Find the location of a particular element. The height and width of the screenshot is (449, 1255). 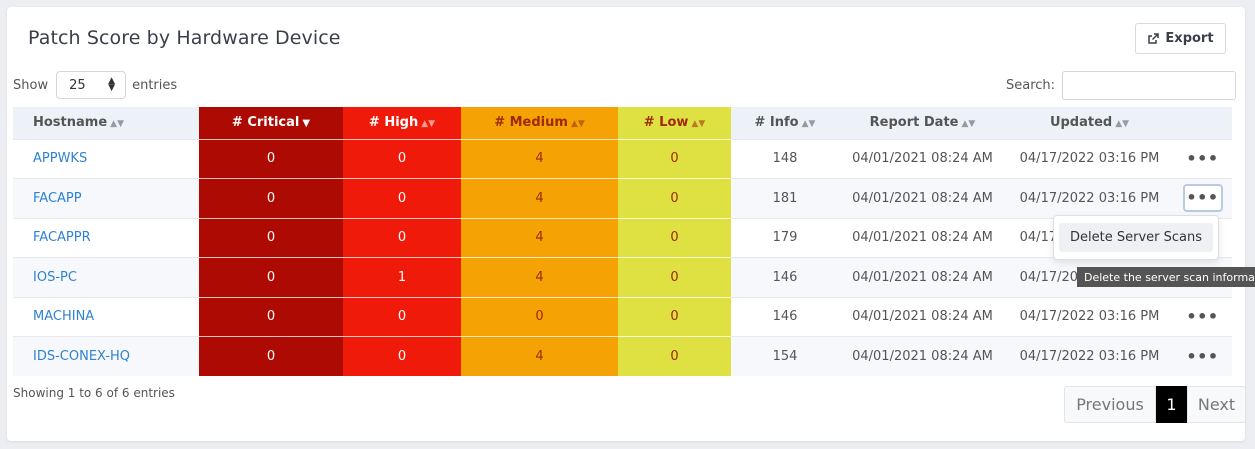

column-header-report-date: Report Date ▲▼ is located at coordinates (922, 123).